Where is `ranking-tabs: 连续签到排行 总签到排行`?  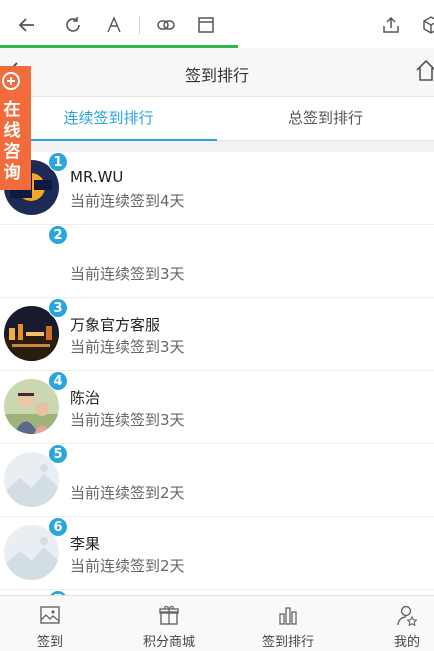 ranking-tabs: 连续签到排行 总签到排行 is located at coordinates (217, 119).